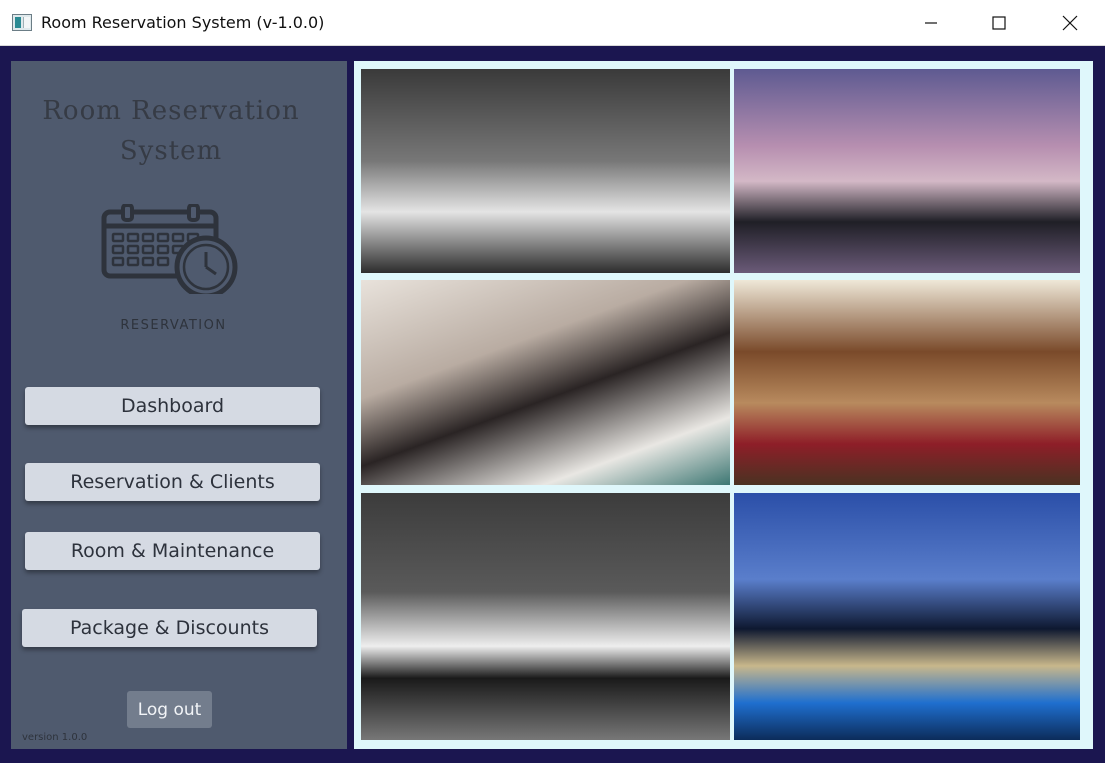 The height and width of the screenshot is (763, 1105). Describe the element at coordinates (907, 616) in the screenshot. I see `resort-pool-night-photo` at that location.